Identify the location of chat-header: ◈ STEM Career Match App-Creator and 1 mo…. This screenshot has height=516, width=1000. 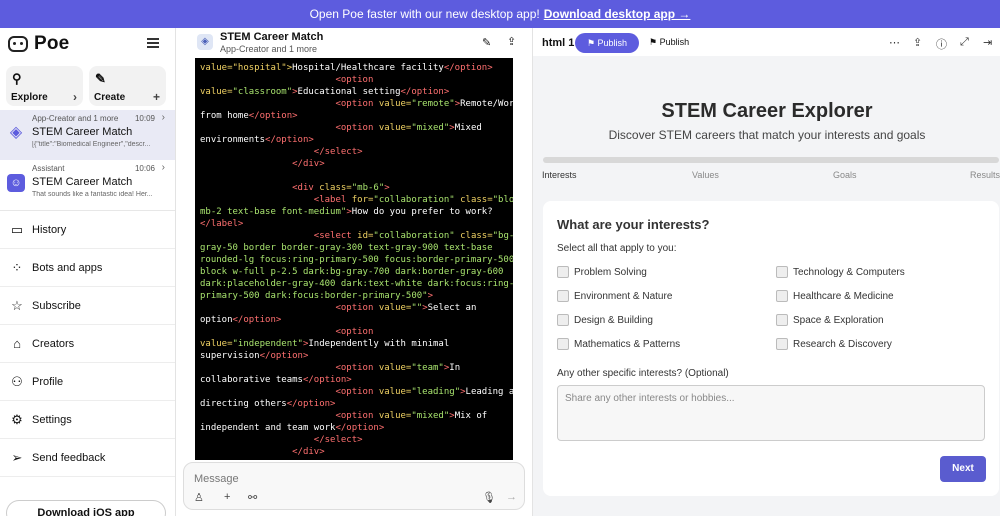
(354, 42).